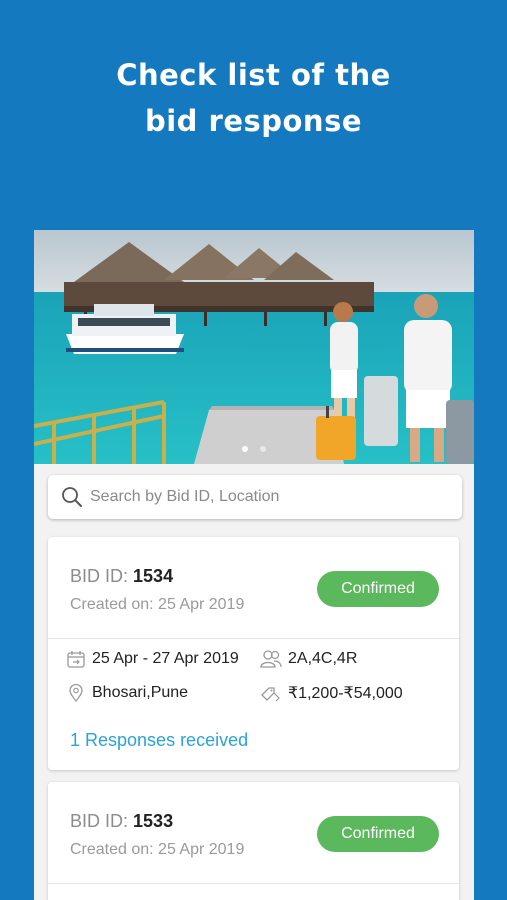 The image size is (507, 900). I want to click on location: Bhosari,Pune, so click(127, 693).